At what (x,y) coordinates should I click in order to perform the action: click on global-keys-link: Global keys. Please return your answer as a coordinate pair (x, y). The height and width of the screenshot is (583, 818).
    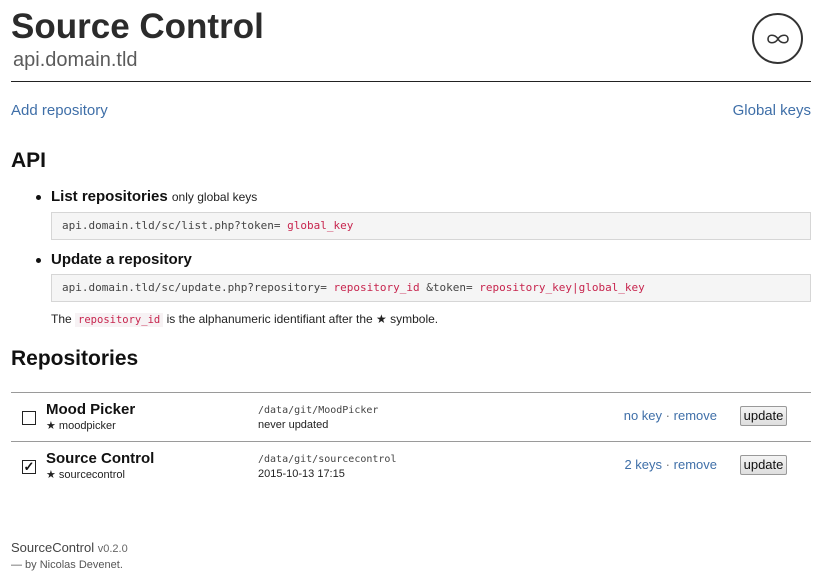
    Looking at the image, I should click on (772, 111).